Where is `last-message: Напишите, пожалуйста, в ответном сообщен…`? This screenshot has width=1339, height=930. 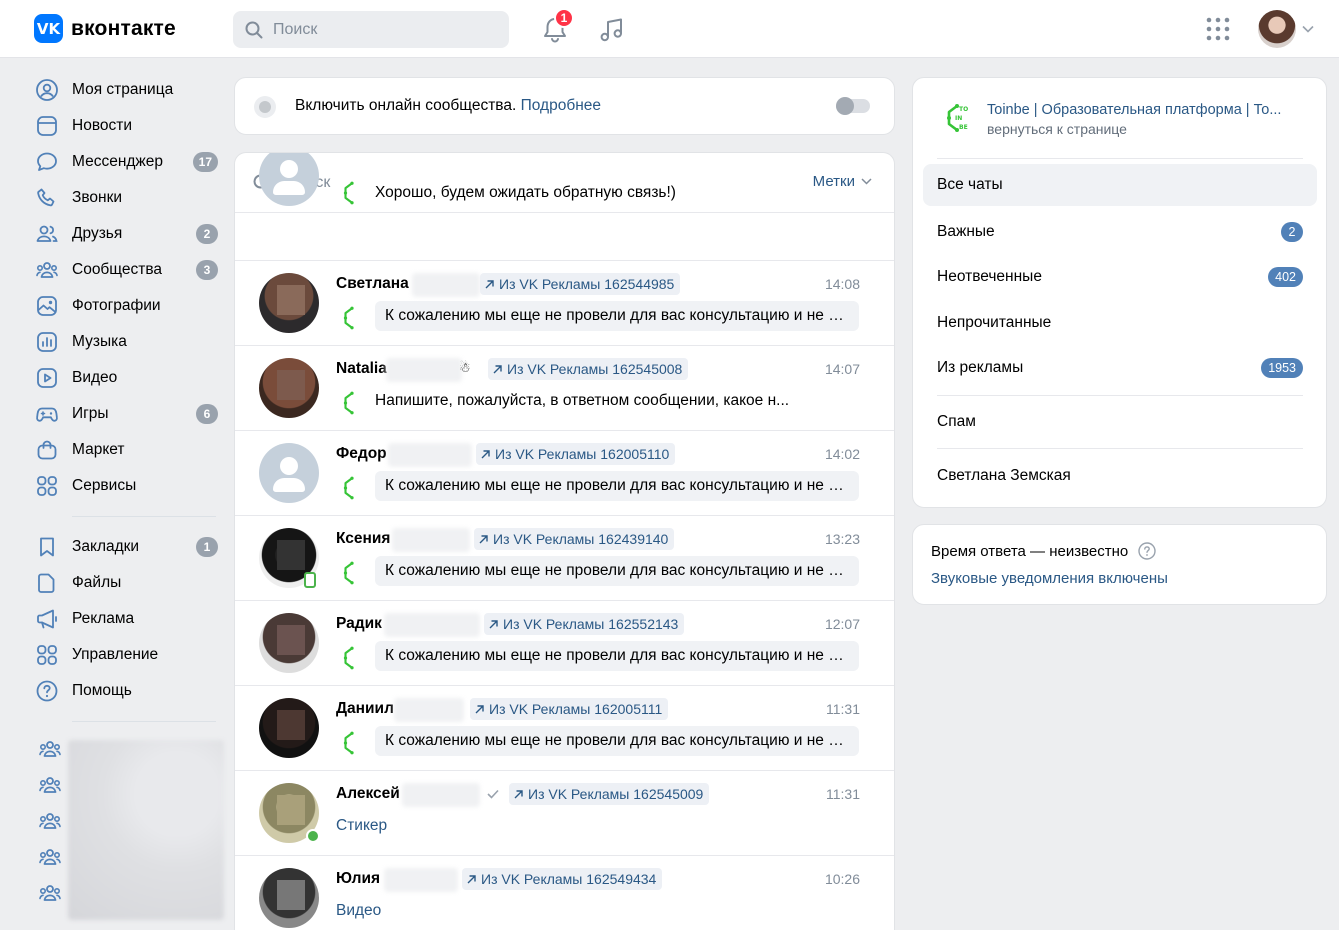 last-message: Напишите, пожалуйста, в ответном сообщен… is located at coordinates (582, 400).